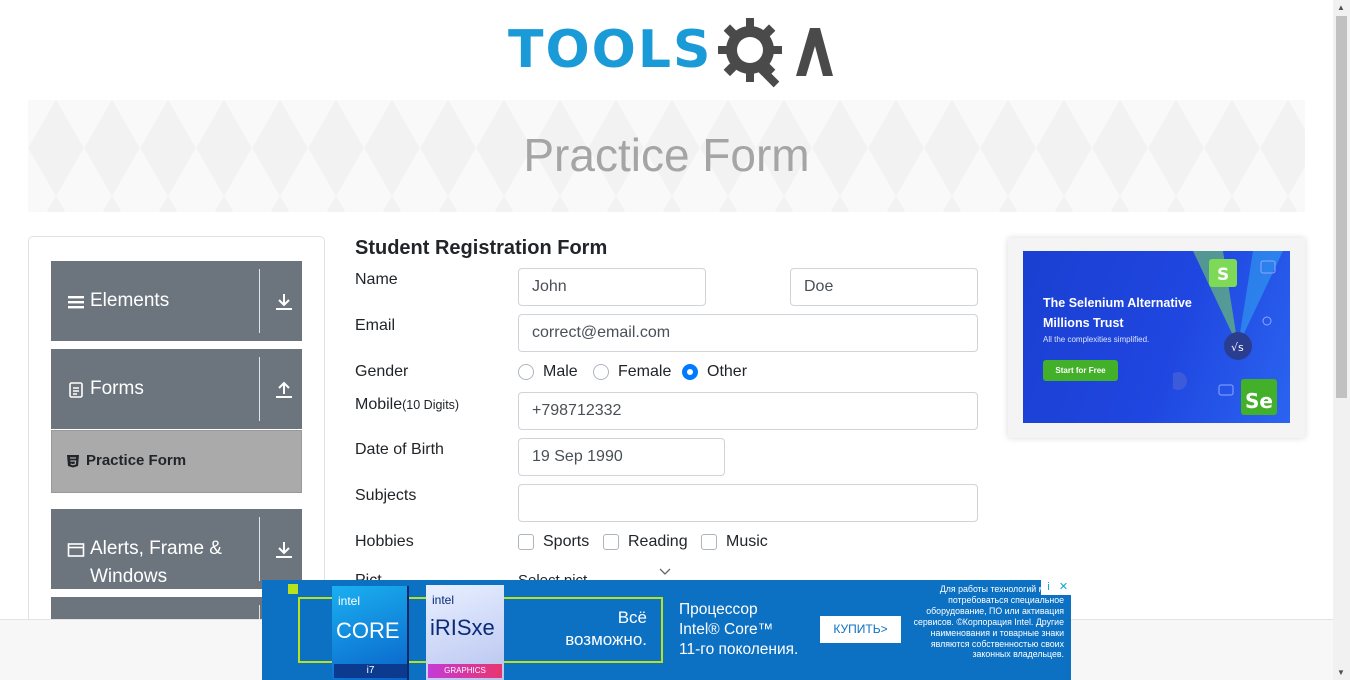 The image size is (1350, 680). Describe the element at coordinates (379, 404) in the screenshot. I see `mobile-label-text: Mobile` at that location.